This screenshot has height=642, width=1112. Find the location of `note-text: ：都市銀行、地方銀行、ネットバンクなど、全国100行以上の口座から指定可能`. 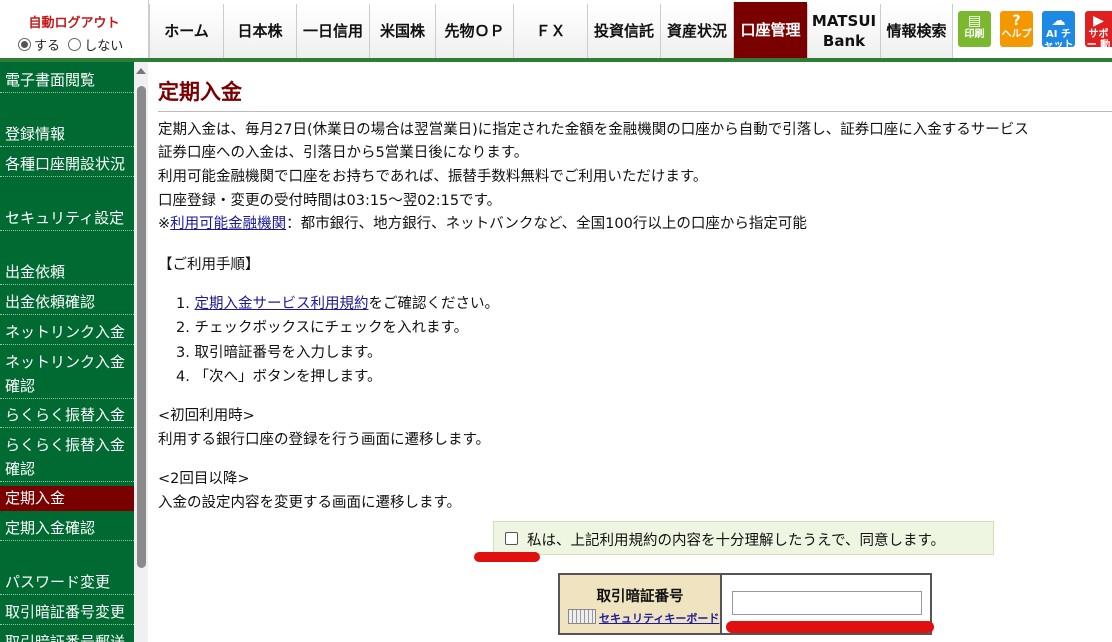

note-text: ：都市銀行、地方銀行、ネットバンクなど、全国100行以上の口座から指定可能 is located at coordinates (546, 224).